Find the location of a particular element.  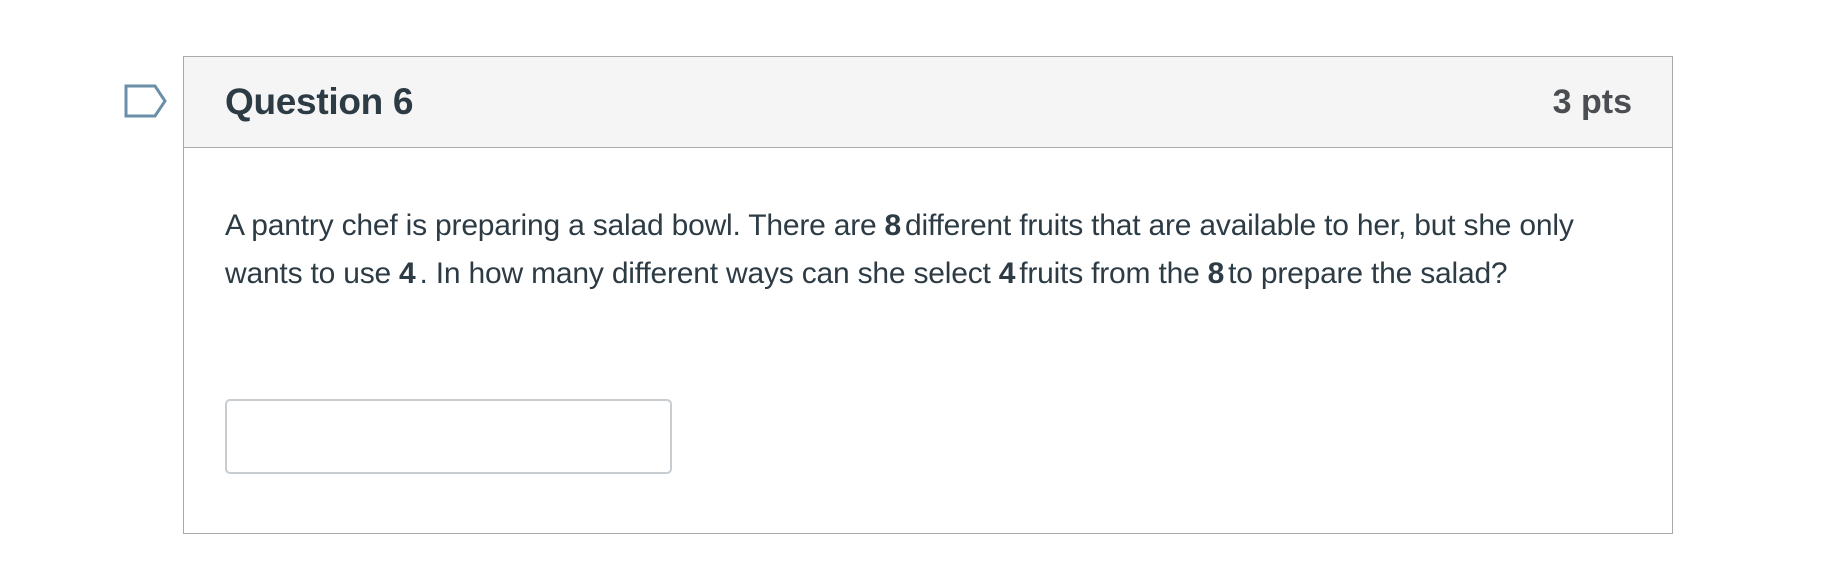

question-title: Question 6 is located at coordinates (319, 101).